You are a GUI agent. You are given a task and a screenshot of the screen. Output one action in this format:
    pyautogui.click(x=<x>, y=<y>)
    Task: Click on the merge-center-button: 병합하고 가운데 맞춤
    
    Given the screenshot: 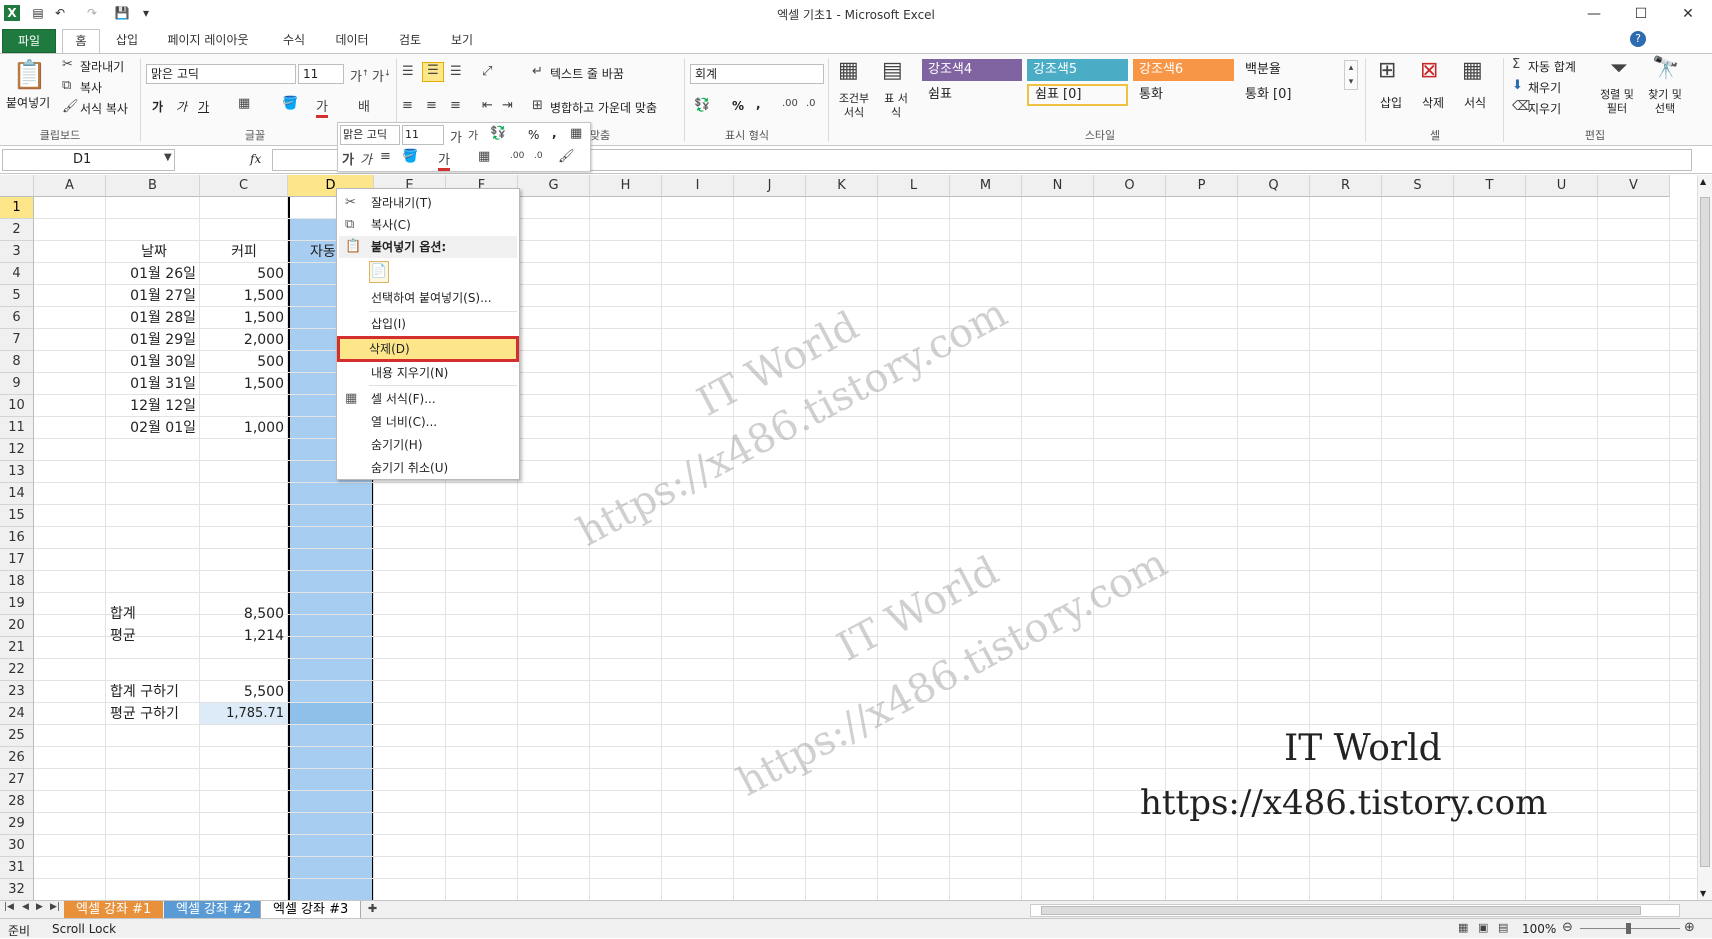 What is the action you would take?
    pyautogui.click(x=603, y=107)
    